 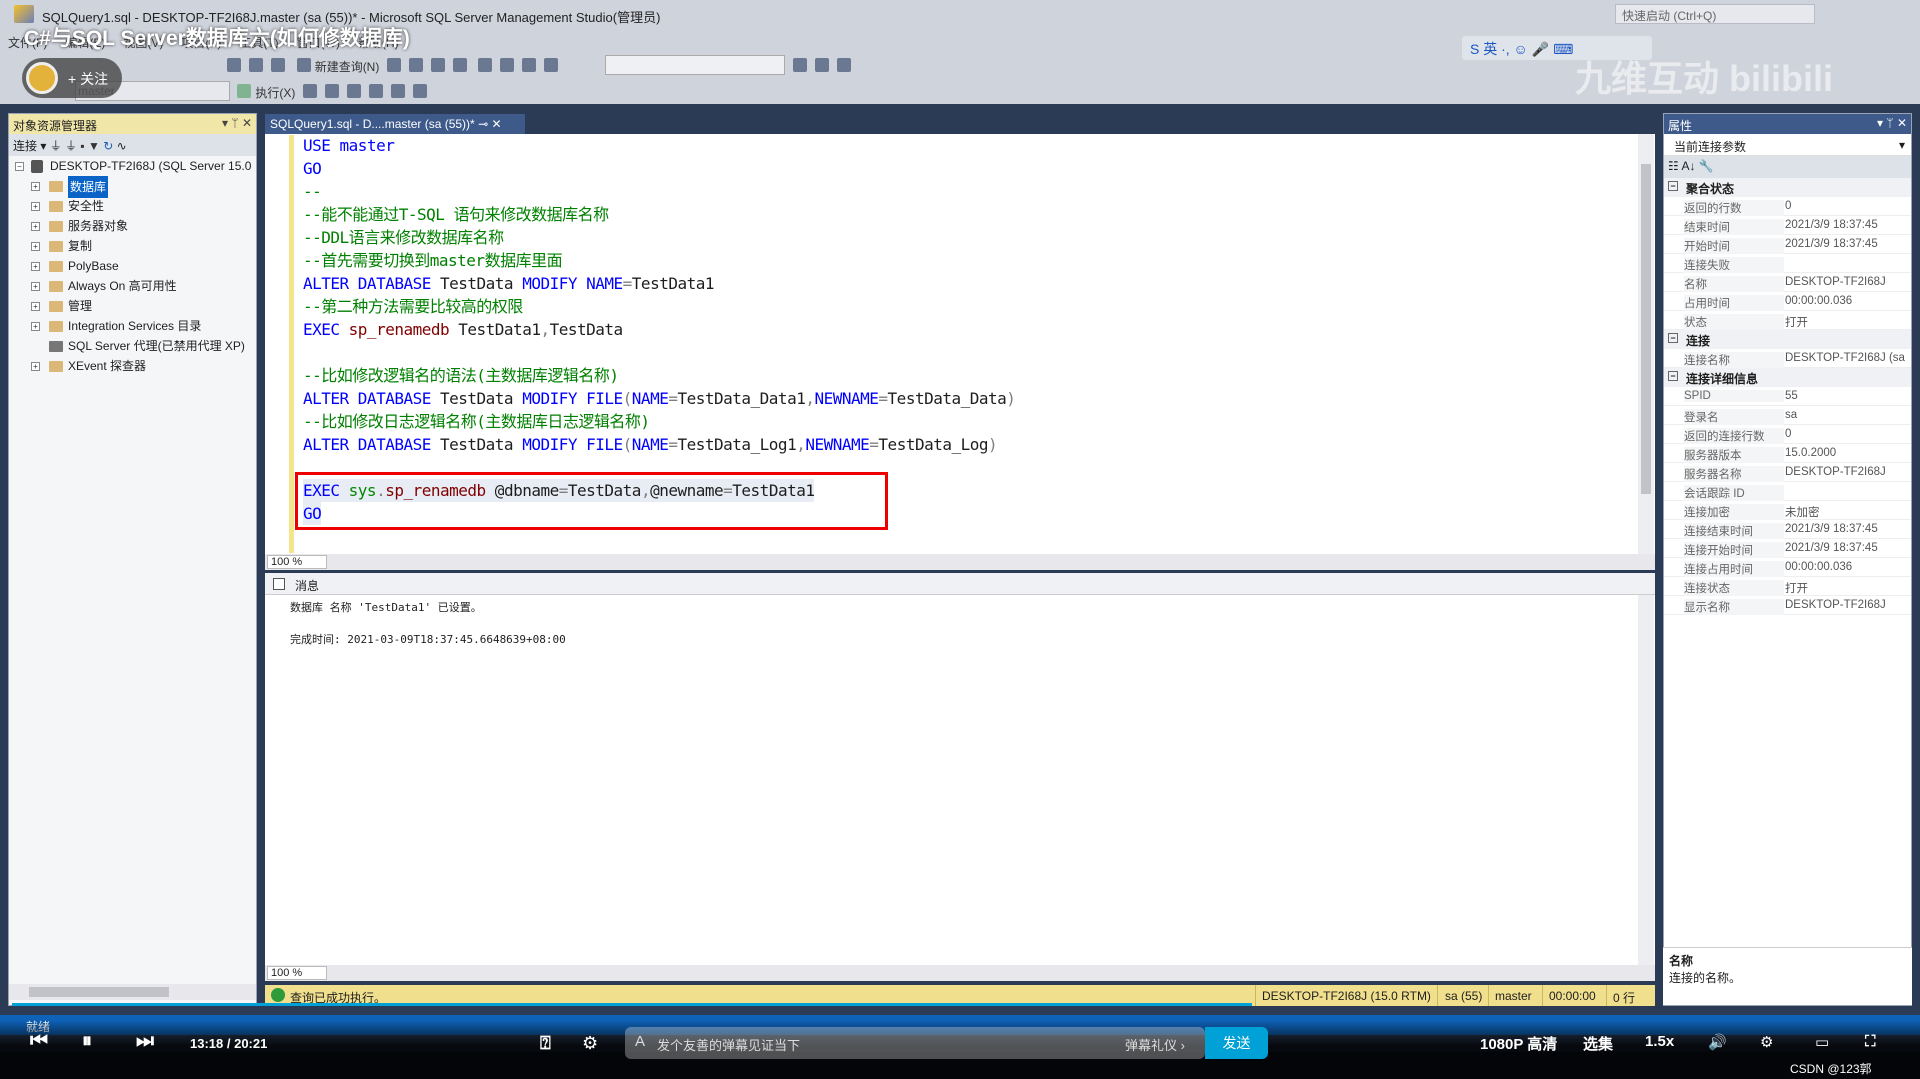 I want to click on property-category: − 连接, so click(x=1787, y=339).